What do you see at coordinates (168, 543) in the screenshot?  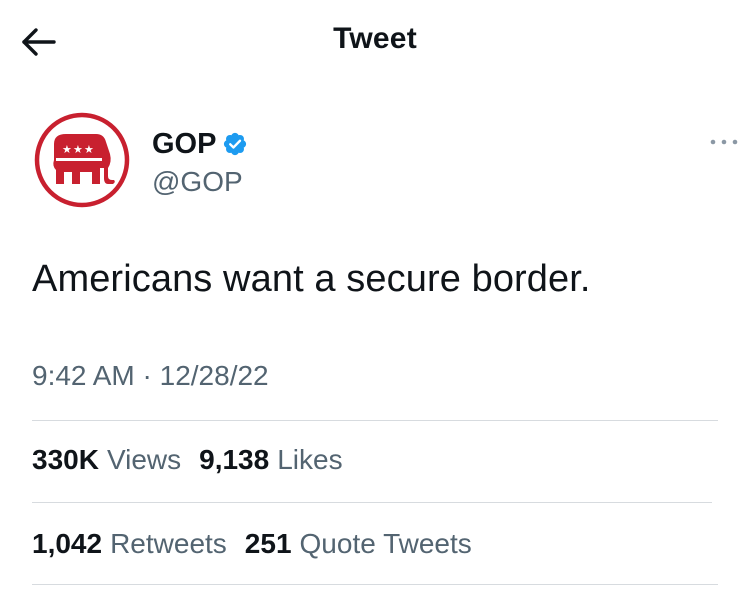 I see `retweets-label: Retweets` at bounding box center [168, 543].